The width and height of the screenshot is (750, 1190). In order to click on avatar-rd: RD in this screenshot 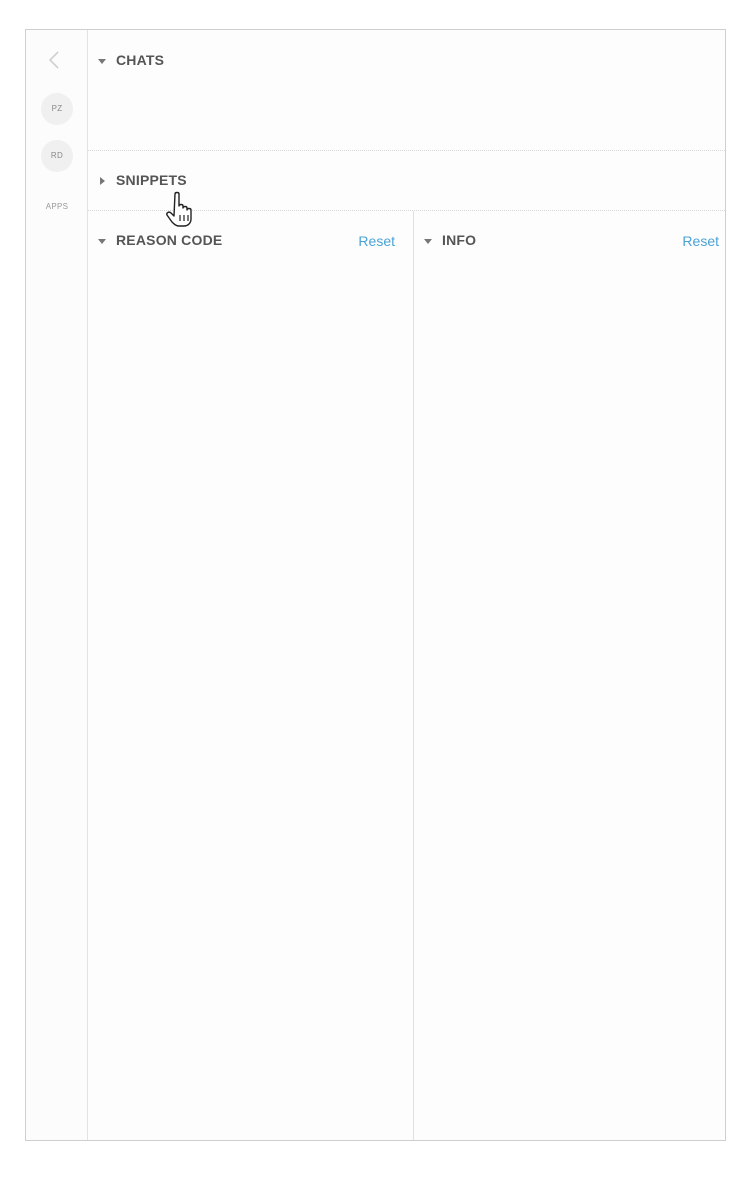, I will do `click(57, 156)`.